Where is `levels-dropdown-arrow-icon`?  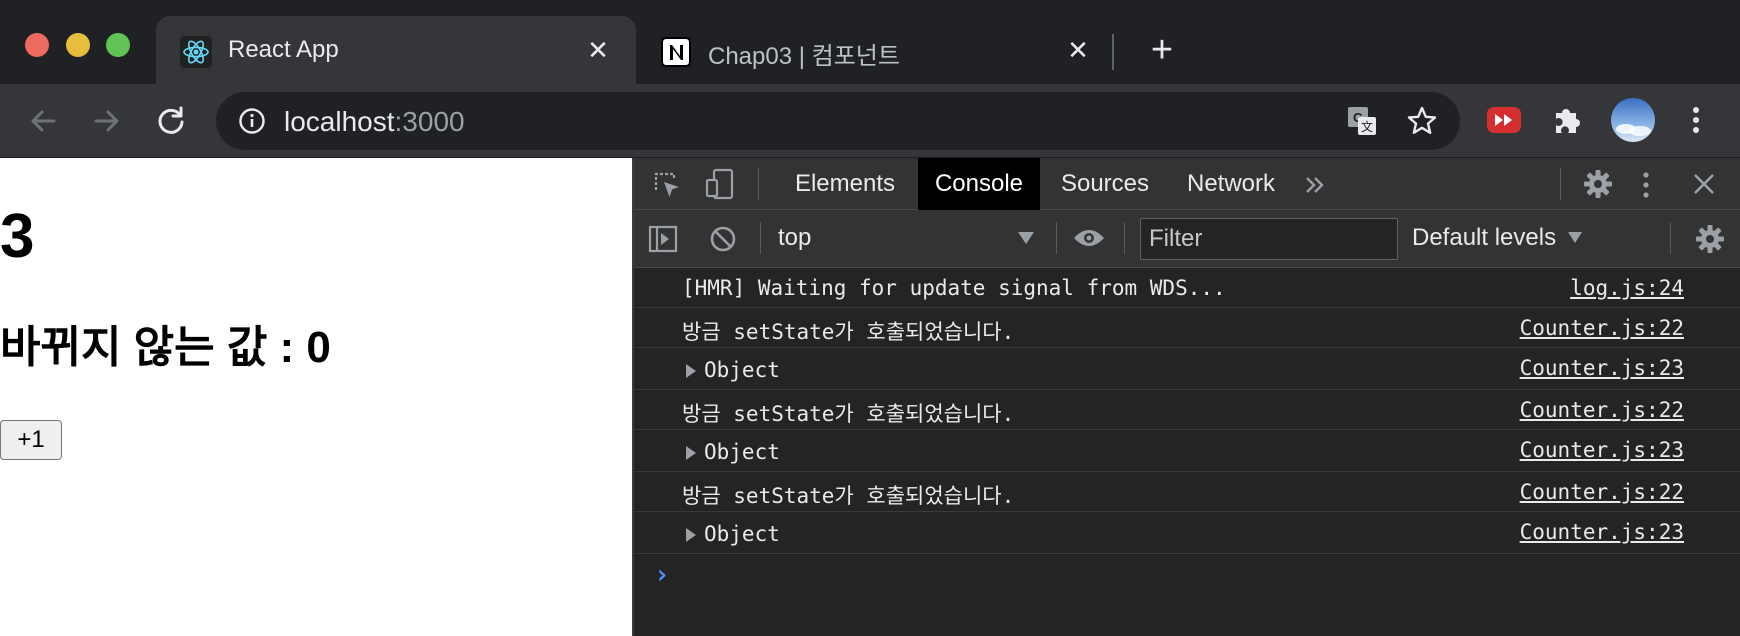 levels-dropdown-arrow-icon is located at coordinates (1575, 237).